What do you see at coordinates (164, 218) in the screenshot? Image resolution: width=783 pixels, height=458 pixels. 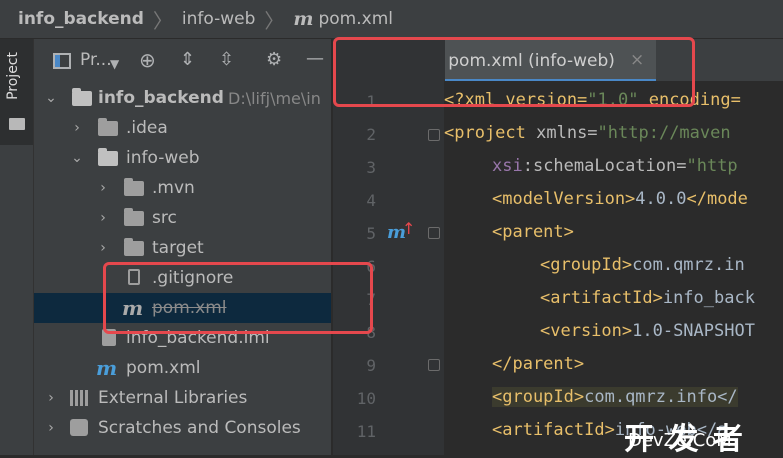 I see `tree-item-label: src` at bounding box center [164, 218].